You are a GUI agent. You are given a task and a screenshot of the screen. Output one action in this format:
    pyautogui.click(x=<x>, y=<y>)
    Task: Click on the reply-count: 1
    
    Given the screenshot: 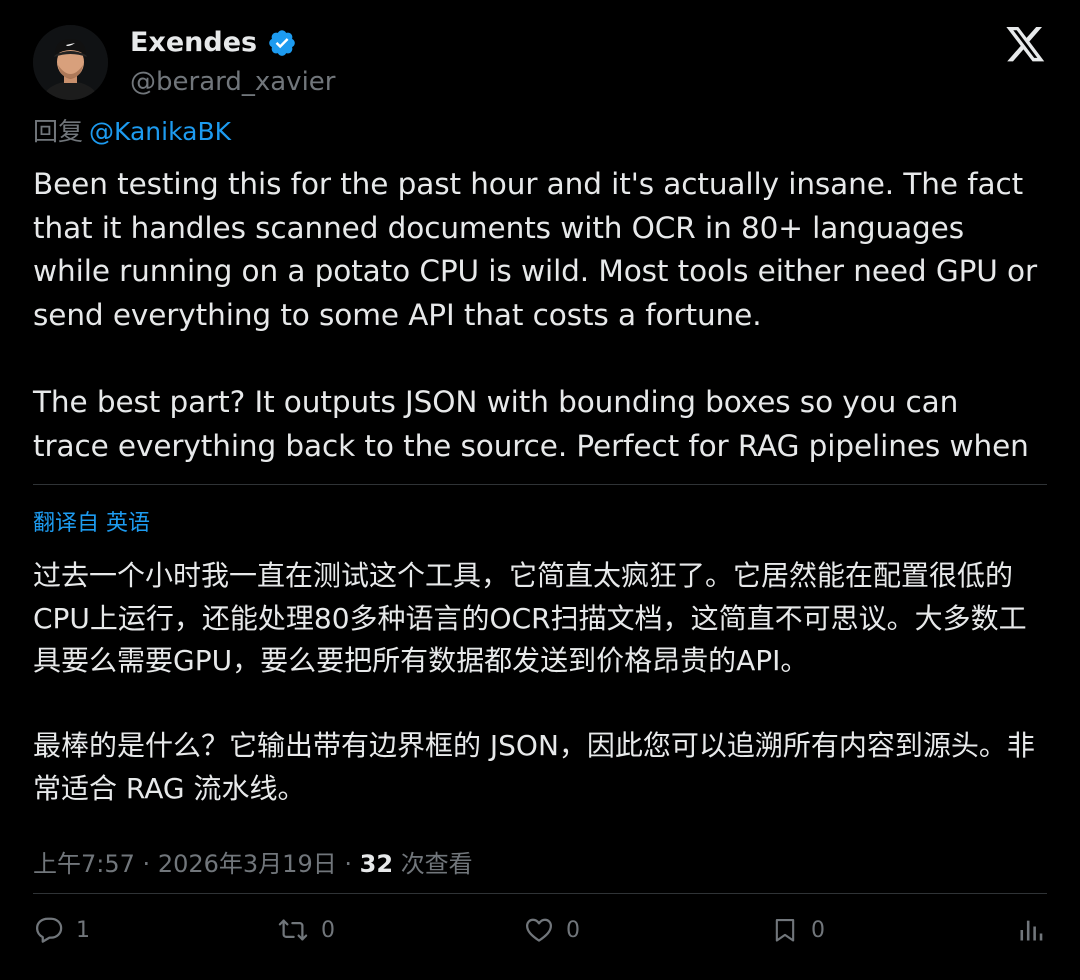 What is the action you would take?
    pyautogui.click(x=83, y=930)
    